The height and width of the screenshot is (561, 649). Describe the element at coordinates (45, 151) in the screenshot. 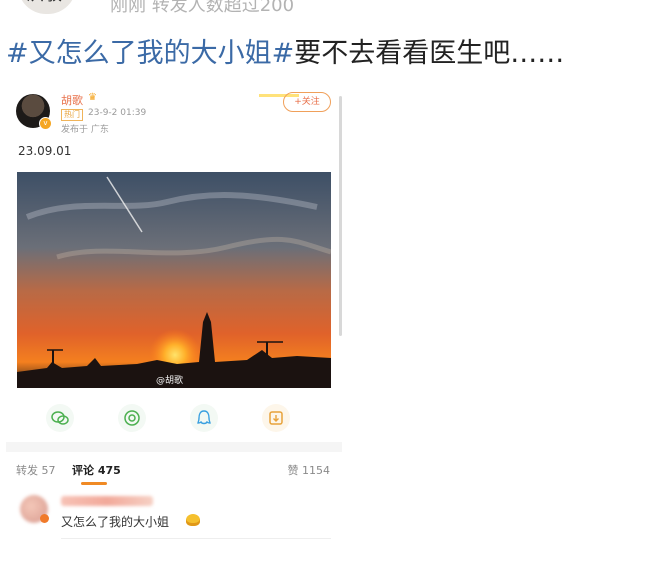

I see `post-text: 23.09.01` at that location.